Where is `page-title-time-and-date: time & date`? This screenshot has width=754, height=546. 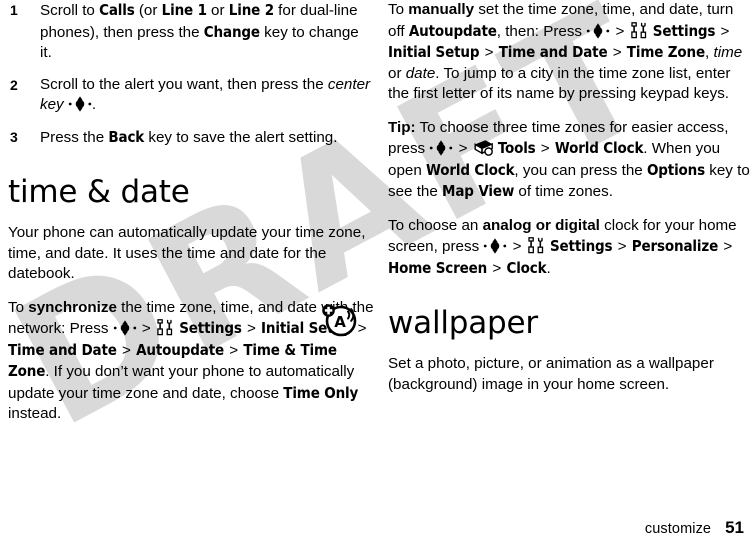 page-title-time-and-date: time & date is located at coordinates (99, 192).